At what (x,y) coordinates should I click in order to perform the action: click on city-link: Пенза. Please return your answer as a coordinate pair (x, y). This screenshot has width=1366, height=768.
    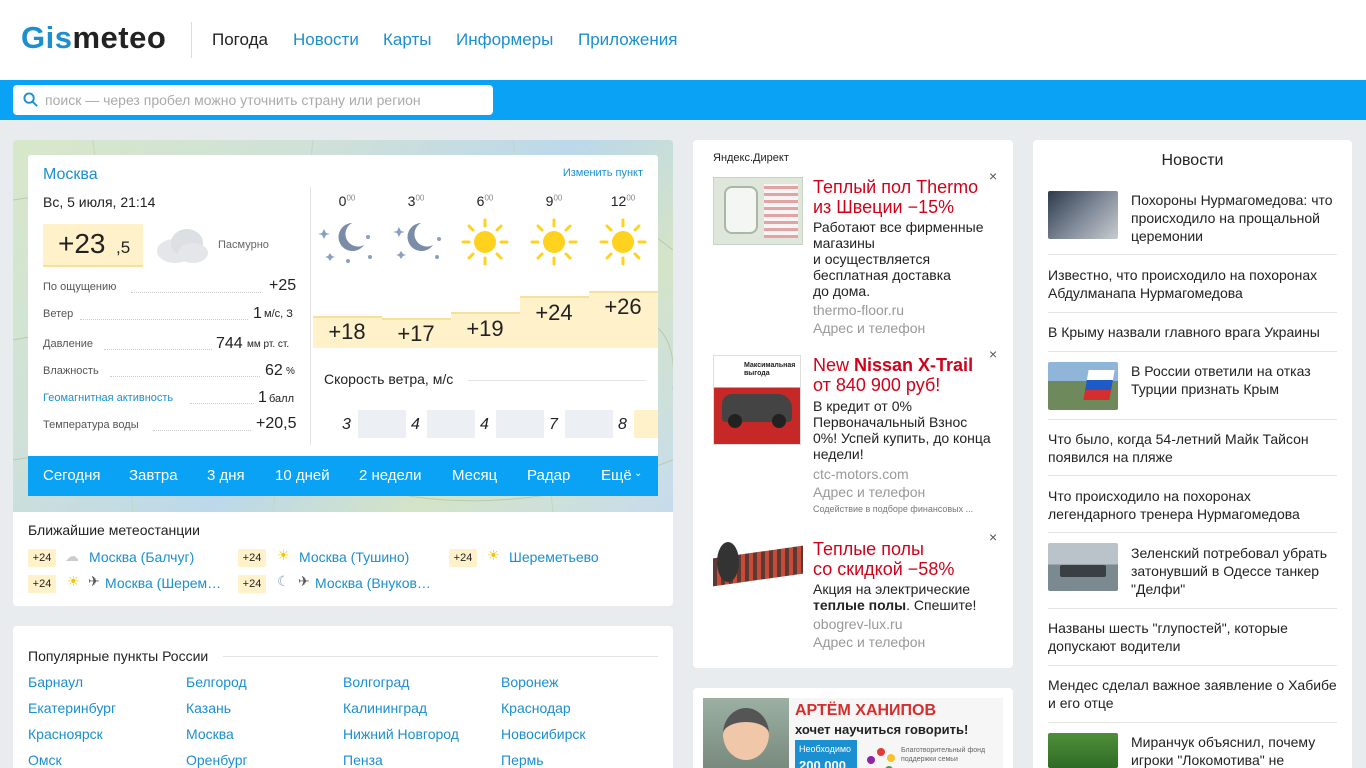
    Looking at the image, I should click on (363, 760).